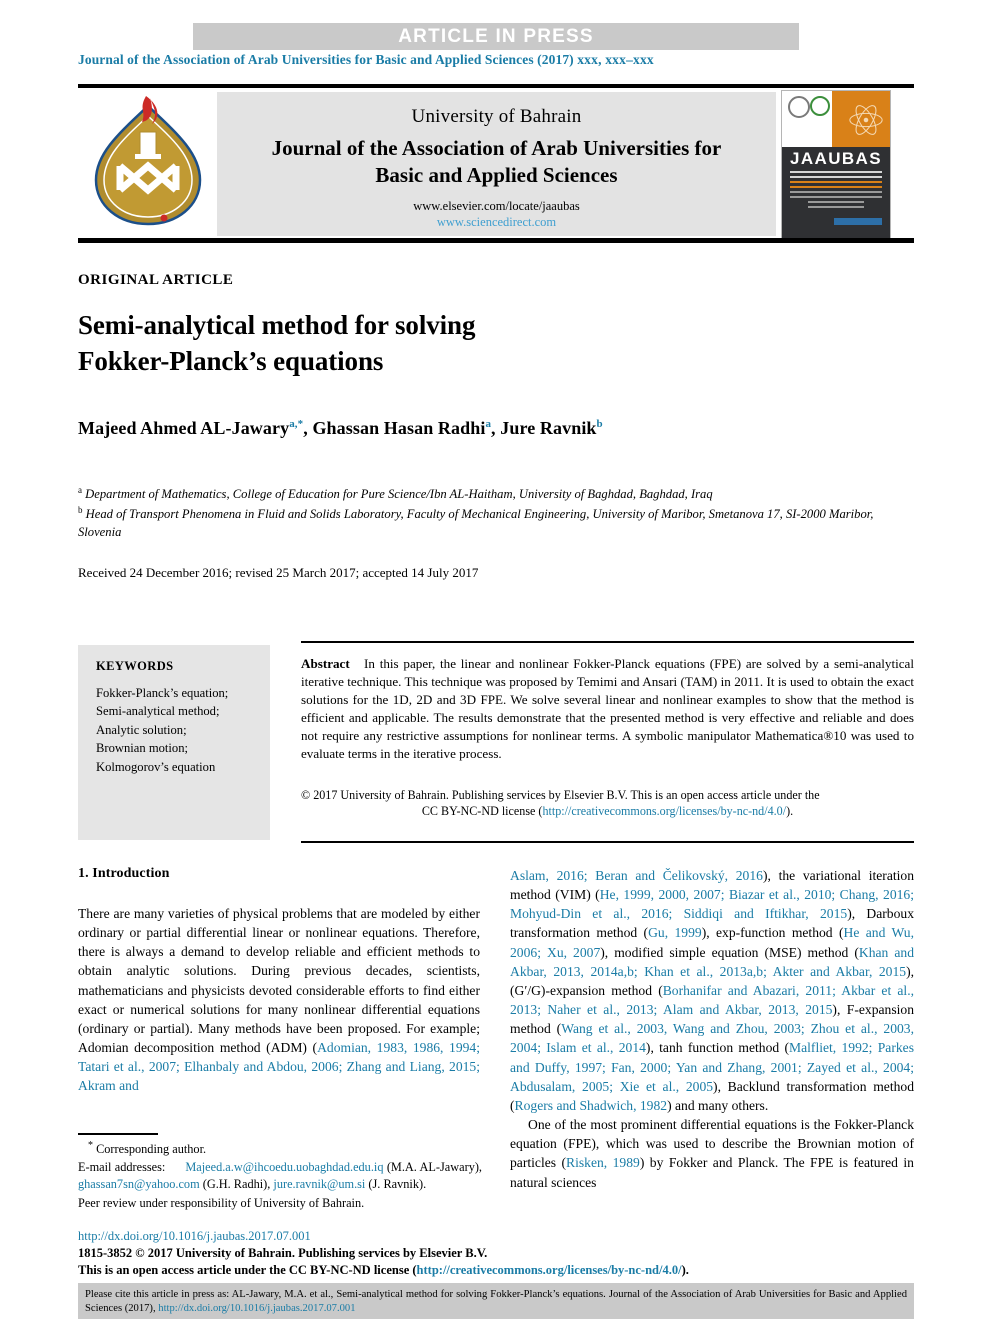 This screenshot has height=1323, width=992. Describe the element at coordinates (156, 280) in the screenshot. I see `article-type-label: ORIGINAL ARTICLE` at that location.